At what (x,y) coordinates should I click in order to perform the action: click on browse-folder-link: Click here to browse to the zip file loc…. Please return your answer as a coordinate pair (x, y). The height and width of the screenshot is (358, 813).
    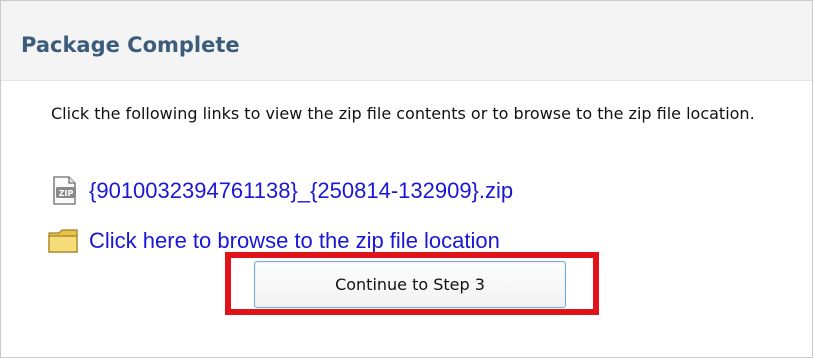
    Looking at the image, I should click on (294, 241).